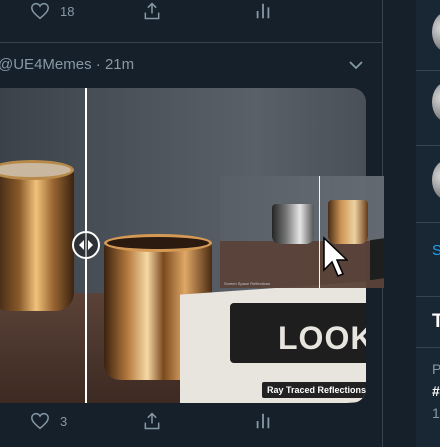 This screenshot has width=440, height=447. I want to click on cursor-icon, so click(335, 256).